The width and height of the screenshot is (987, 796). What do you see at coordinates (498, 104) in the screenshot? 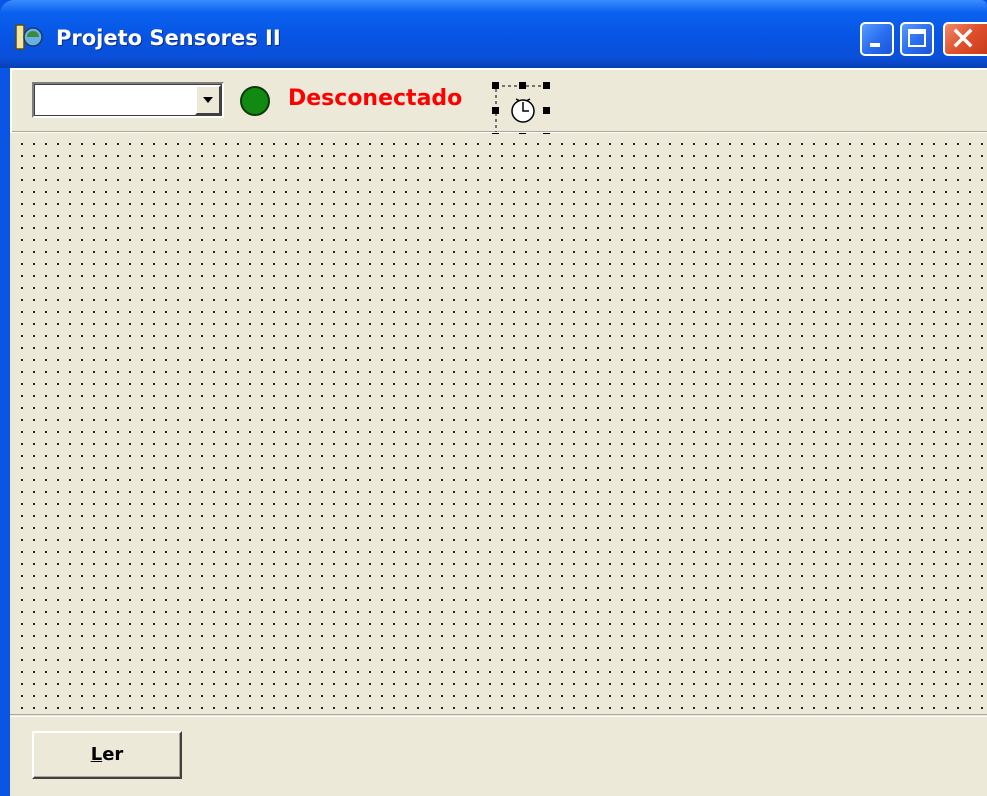
I see `top-panel: Desconectado` at bounding box center [498, 104].